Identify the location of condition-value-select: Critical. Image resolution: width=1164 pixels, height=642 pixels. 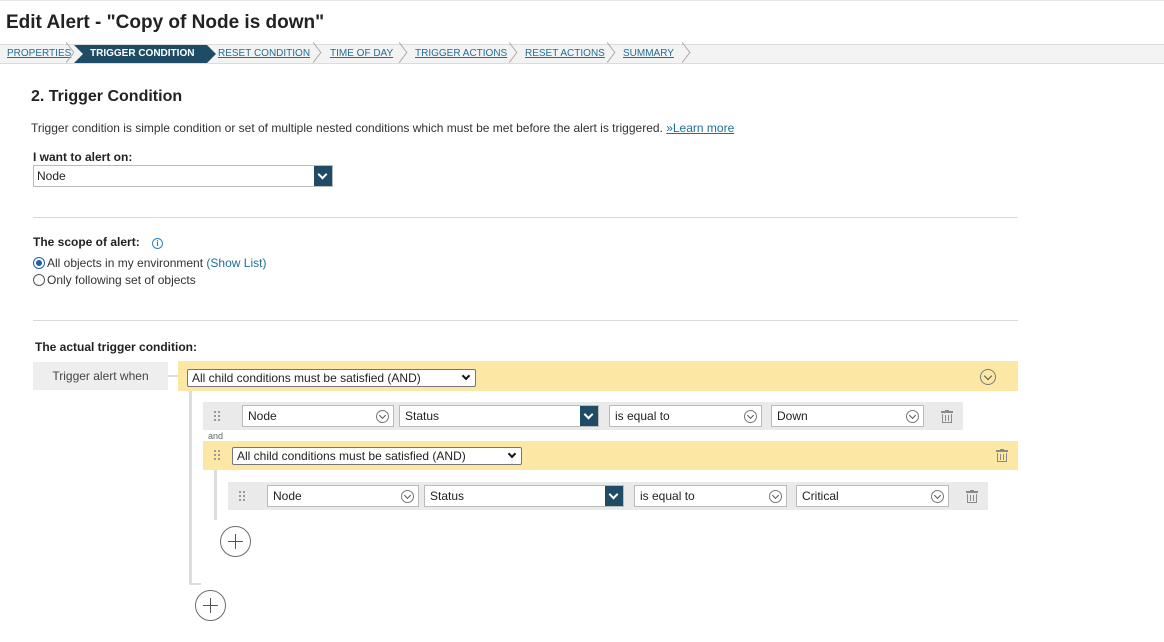
(872, 496).